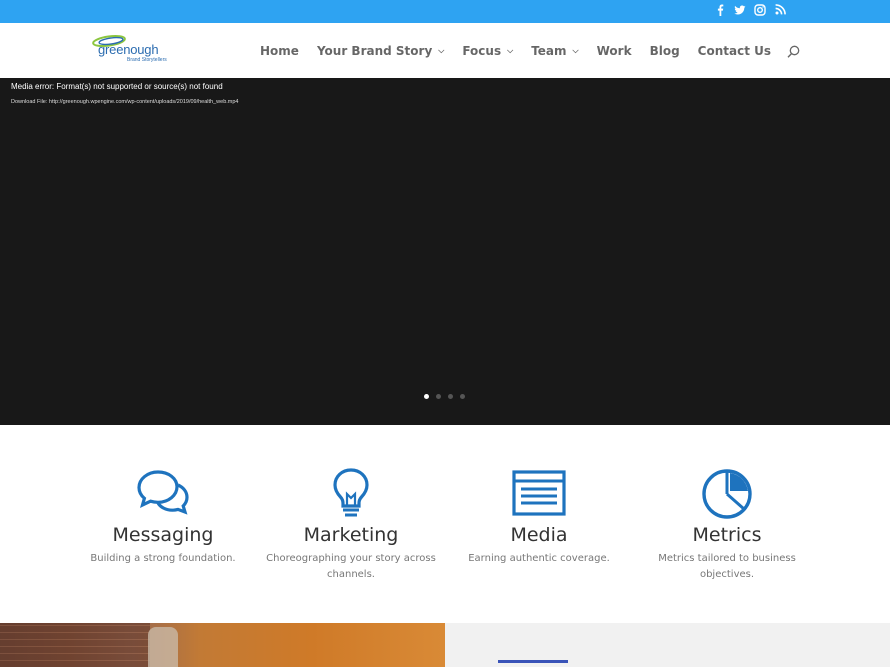 This screenshot has width=890, height=667. Describe the element at coordinates (444, 396) in the screenshot. I see `slider-dots` at that location.